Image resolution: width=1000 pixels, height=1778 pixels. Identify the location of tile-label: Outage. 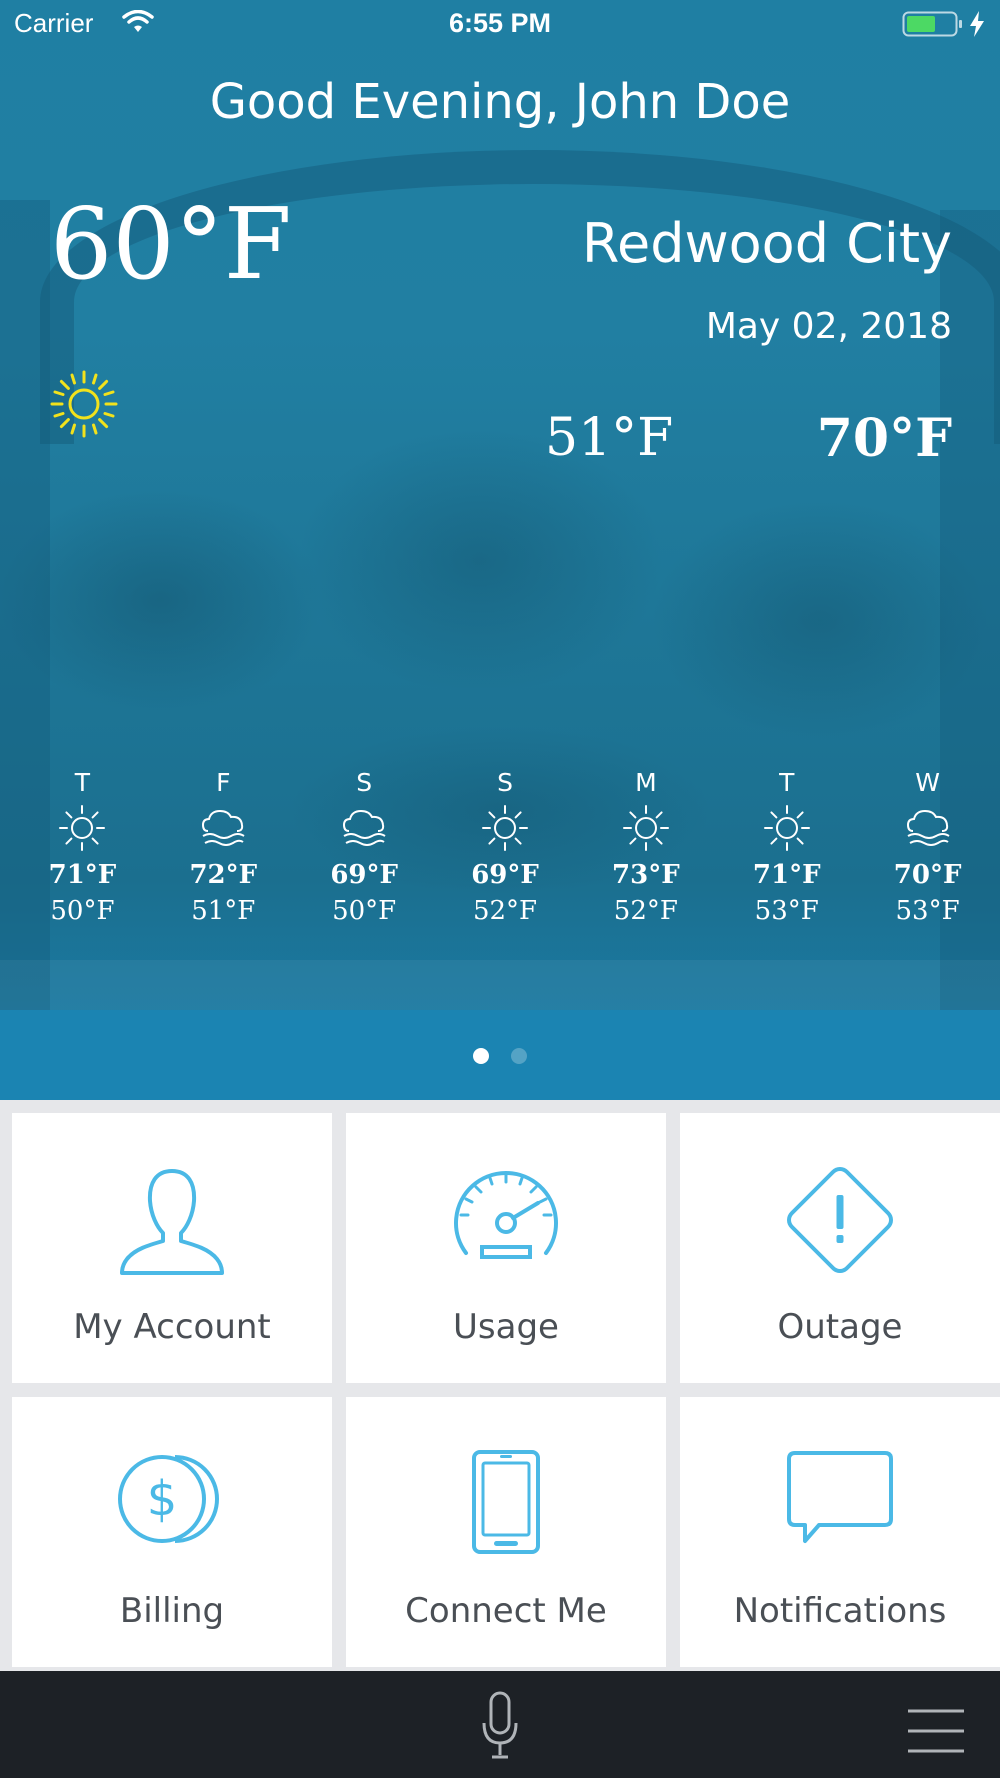
(840, 1327).